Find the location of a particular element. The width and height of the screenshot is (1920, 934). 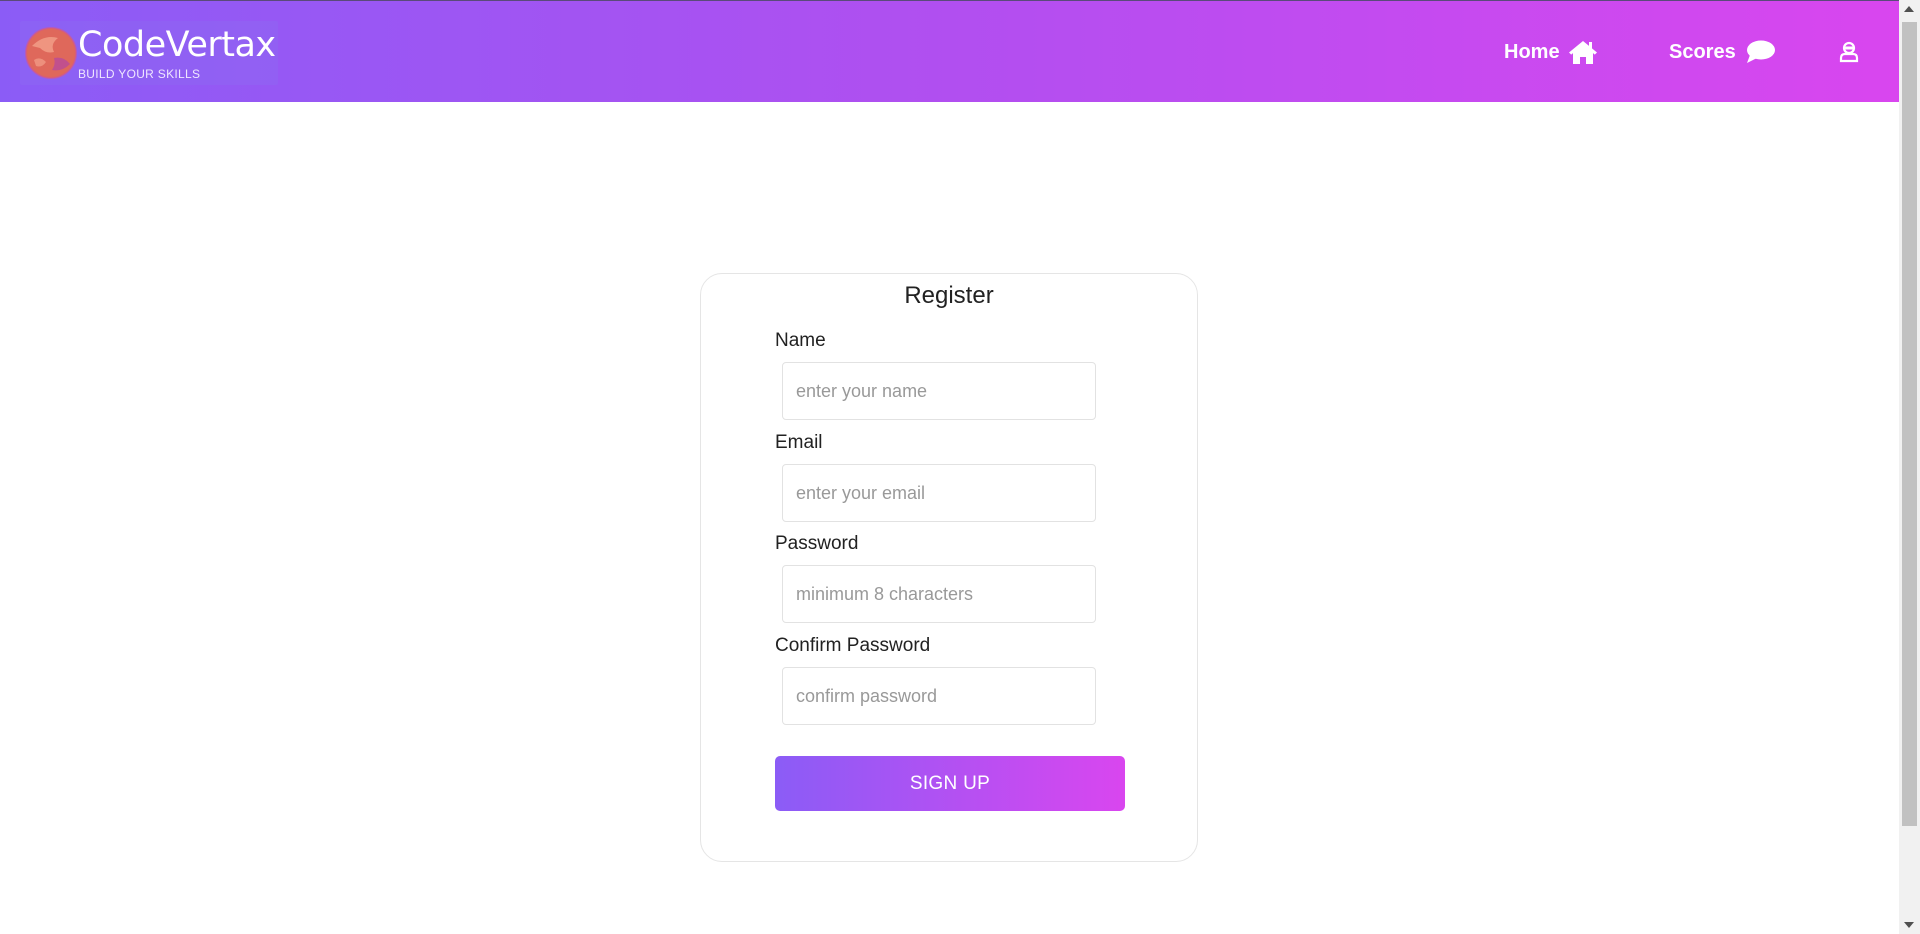

password-label: Password is located at coordinates (817, 543).